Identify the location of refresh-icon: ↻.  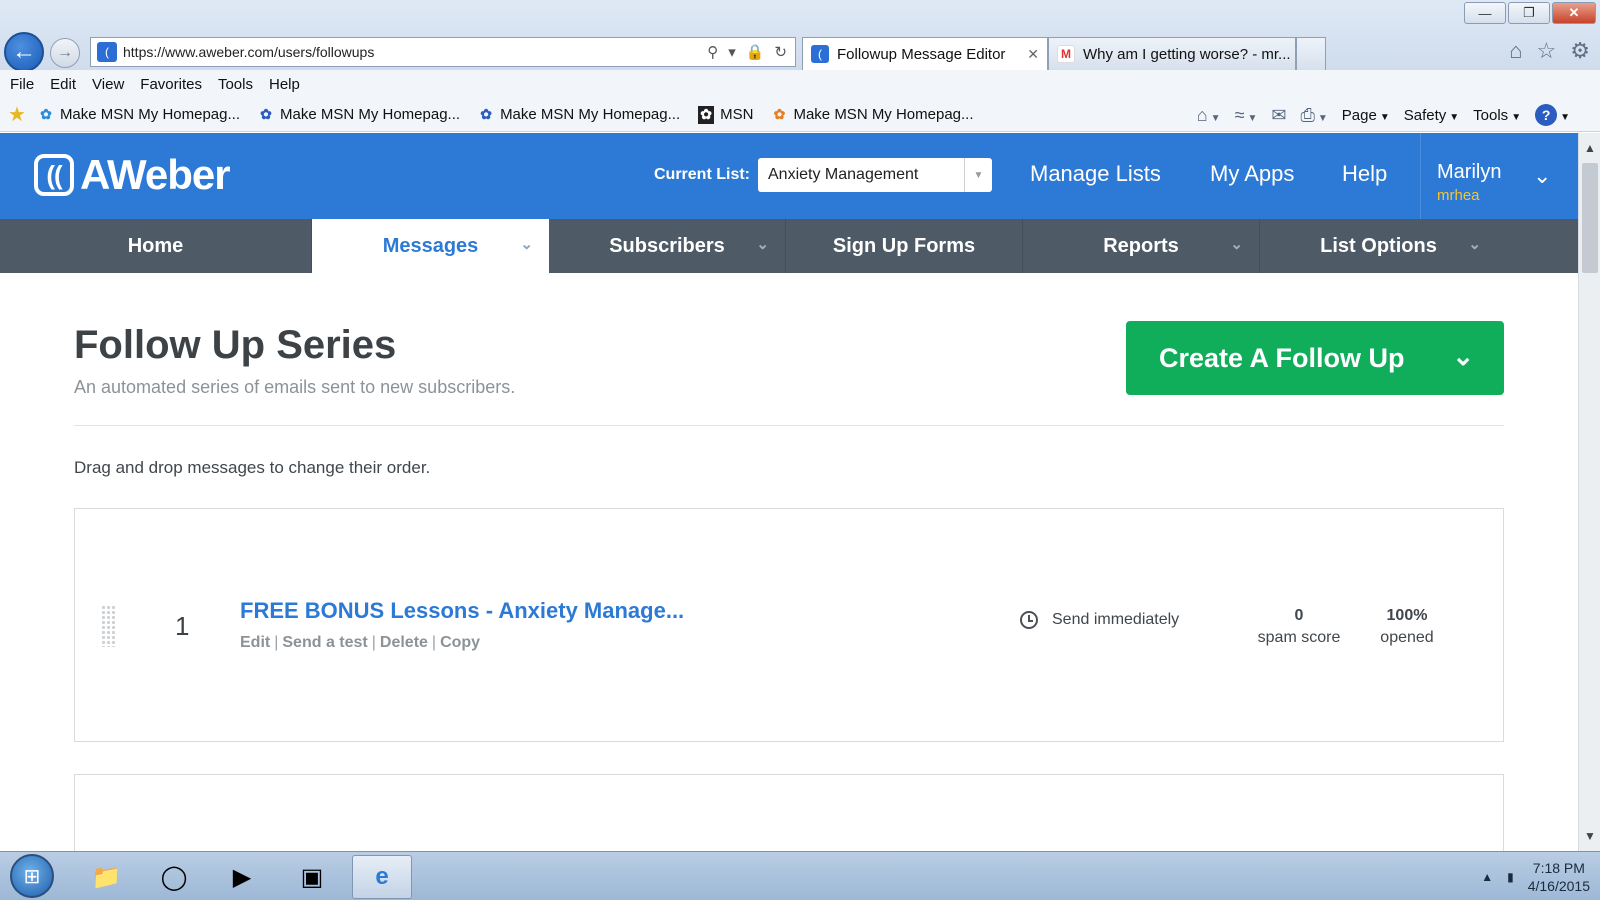
(780, 52).